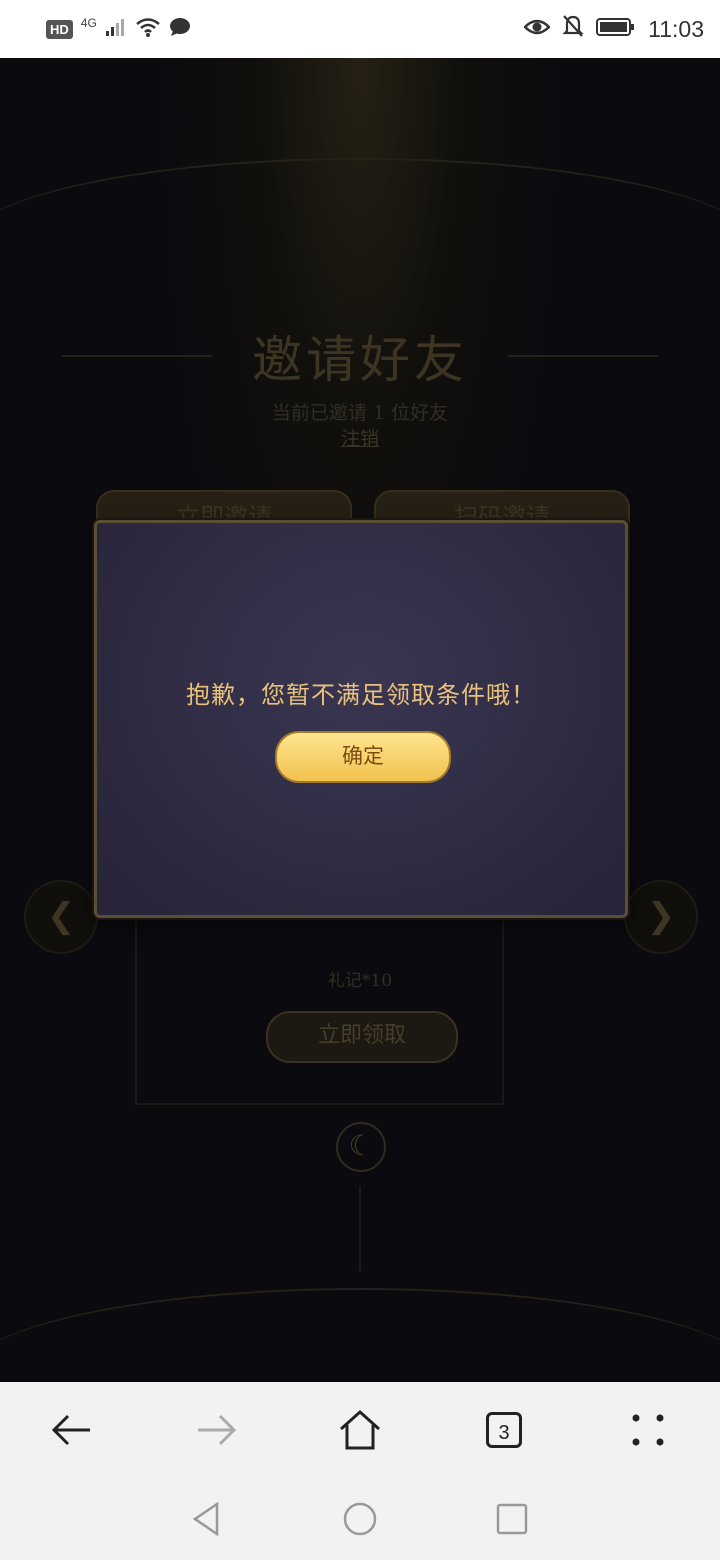  I want to click on tabs-count: 3, so click(504, 1430).